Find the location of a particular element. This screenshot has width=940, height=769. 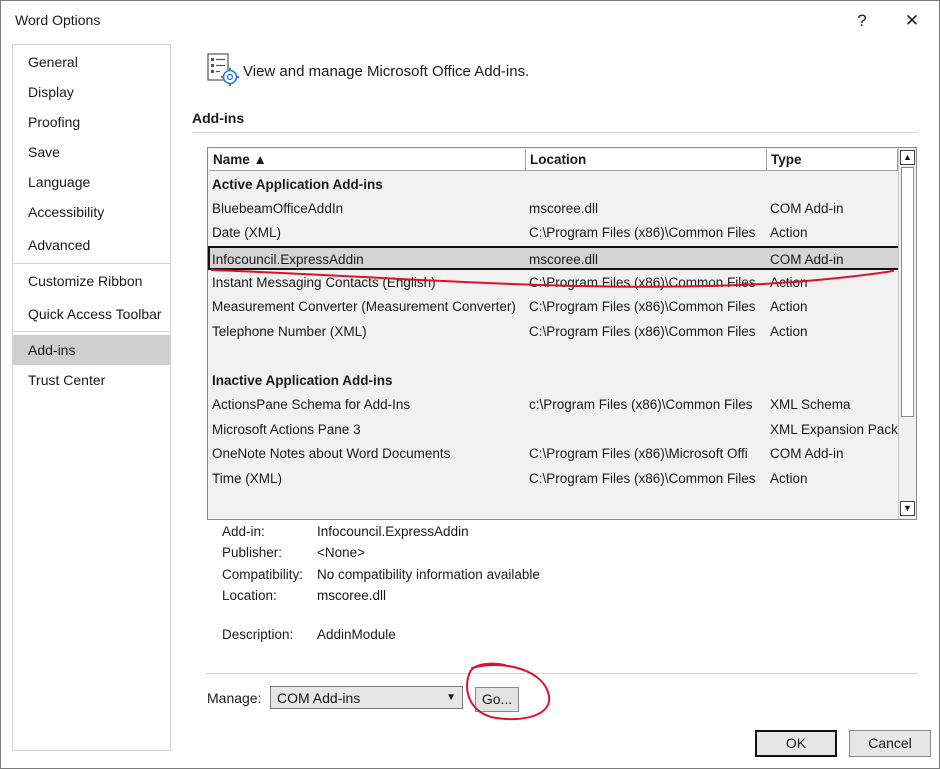

detail-value-addin: Infocouncil.ExpressAddin is located at coordinates (393, 531).